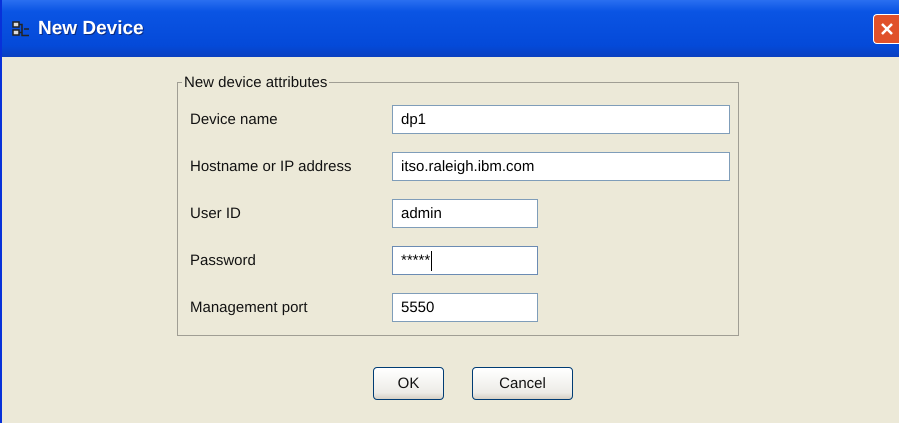 The image size is (899, 423). I want to click on input-field: 5550, so click(465, 307).